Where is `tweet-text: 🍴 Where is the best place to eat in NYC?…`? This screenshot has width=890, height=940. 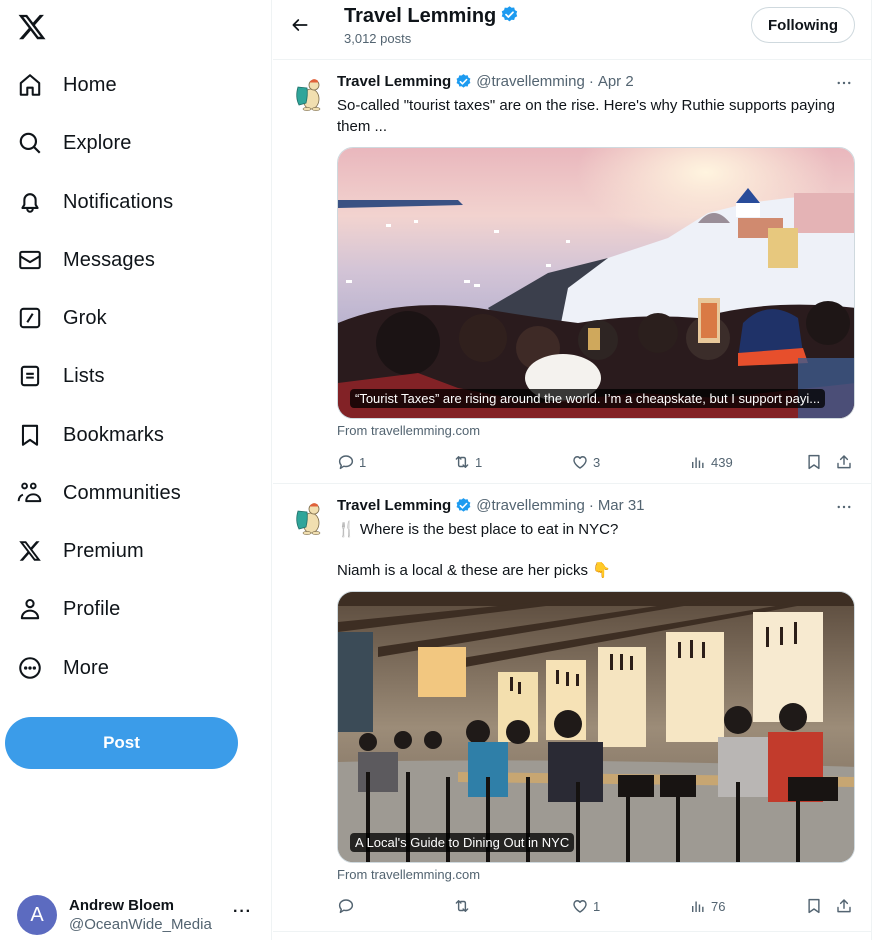
tweet-text: 🍴 Where is the best place to eat in NYC?… is located at coordinates (596, 550).